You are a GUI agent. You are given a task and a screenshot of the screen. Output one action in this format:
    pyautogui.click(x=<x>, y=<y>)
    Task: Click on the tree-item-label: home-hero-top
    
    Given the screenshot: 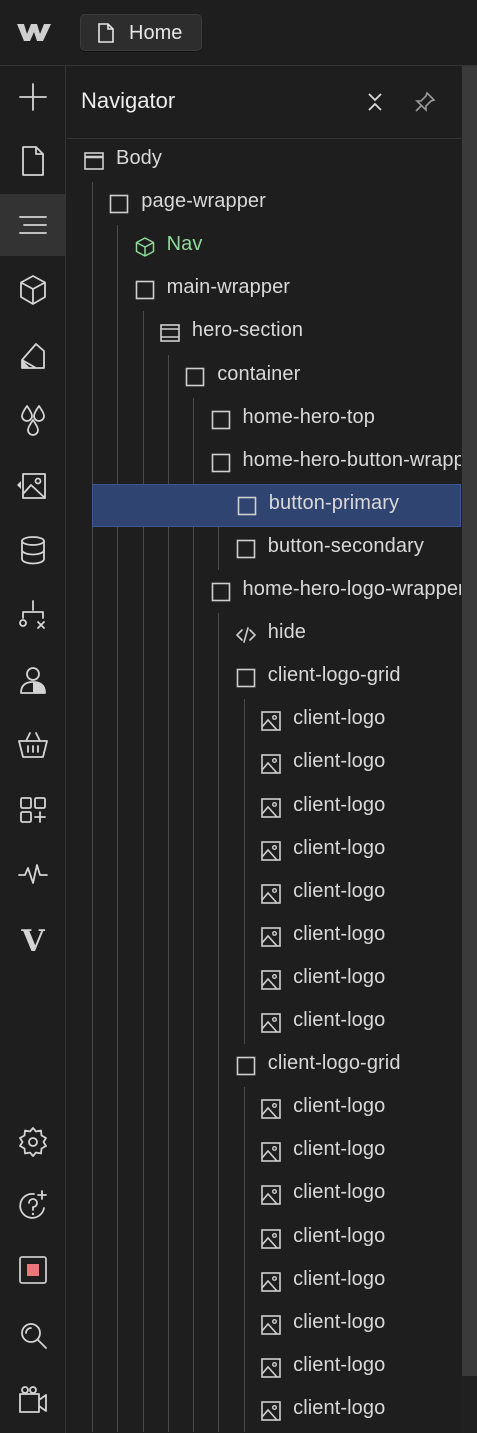 What is the action you would take?
    pyautogui.click(x=308, y=416)
    